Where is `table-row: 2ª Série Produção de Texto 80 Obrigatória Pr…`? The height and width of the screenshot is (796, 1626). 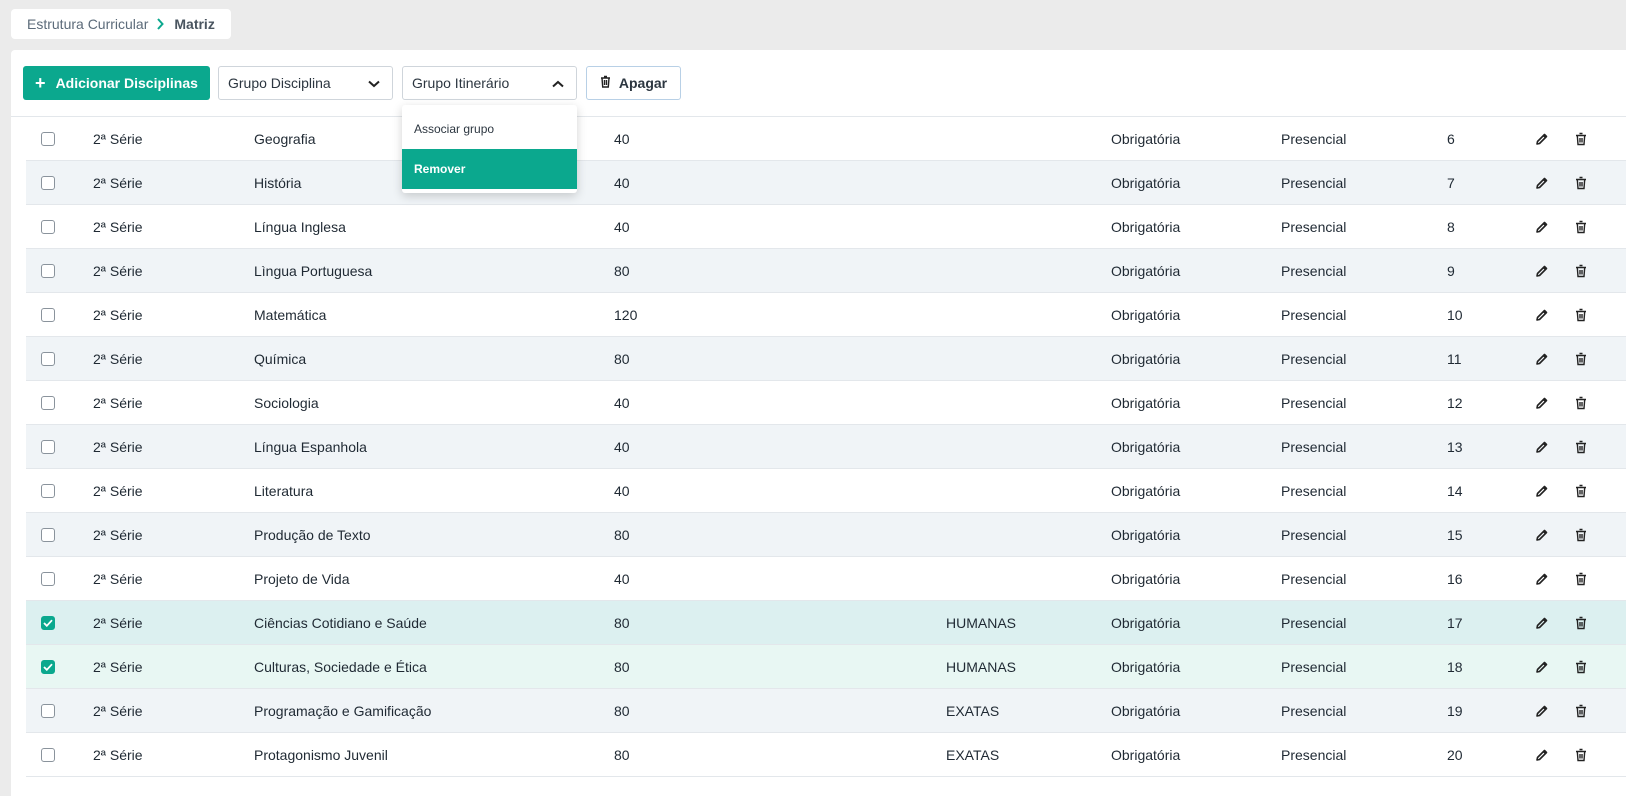
table-row: 2ª Série Produção de Texto 80 Obrigatória Pr… is located at coordinates (826, 535).